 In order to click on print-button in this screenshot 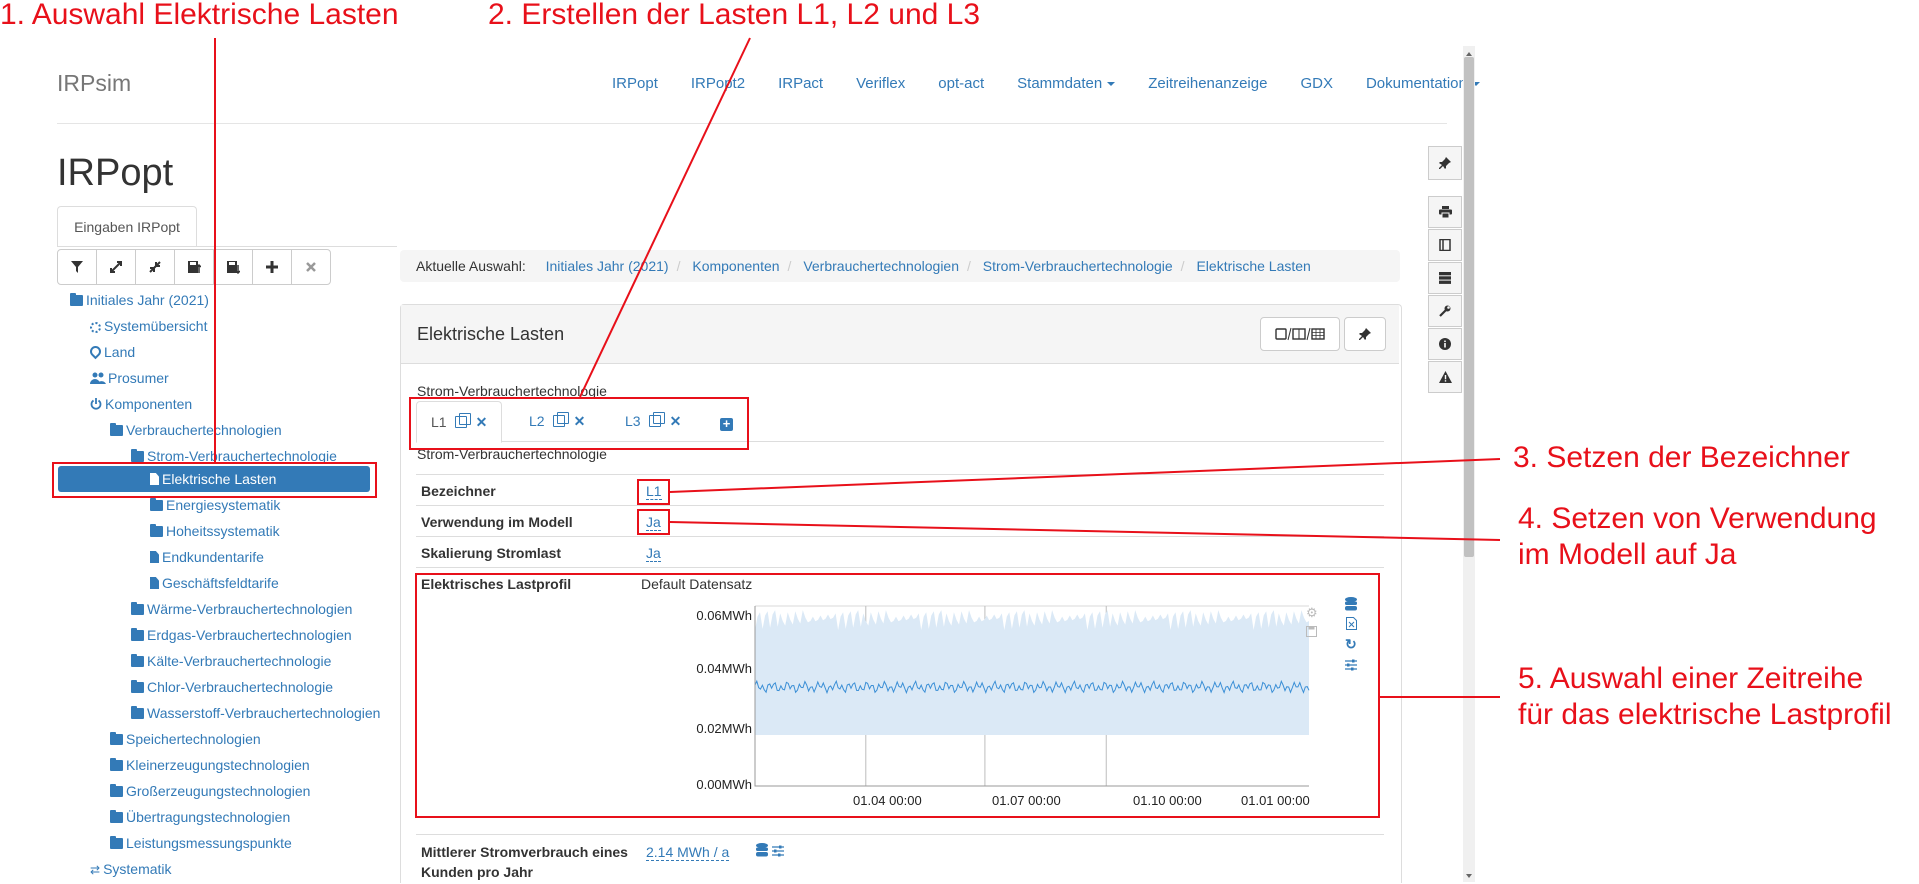, I will do `click(1445, 212)`.